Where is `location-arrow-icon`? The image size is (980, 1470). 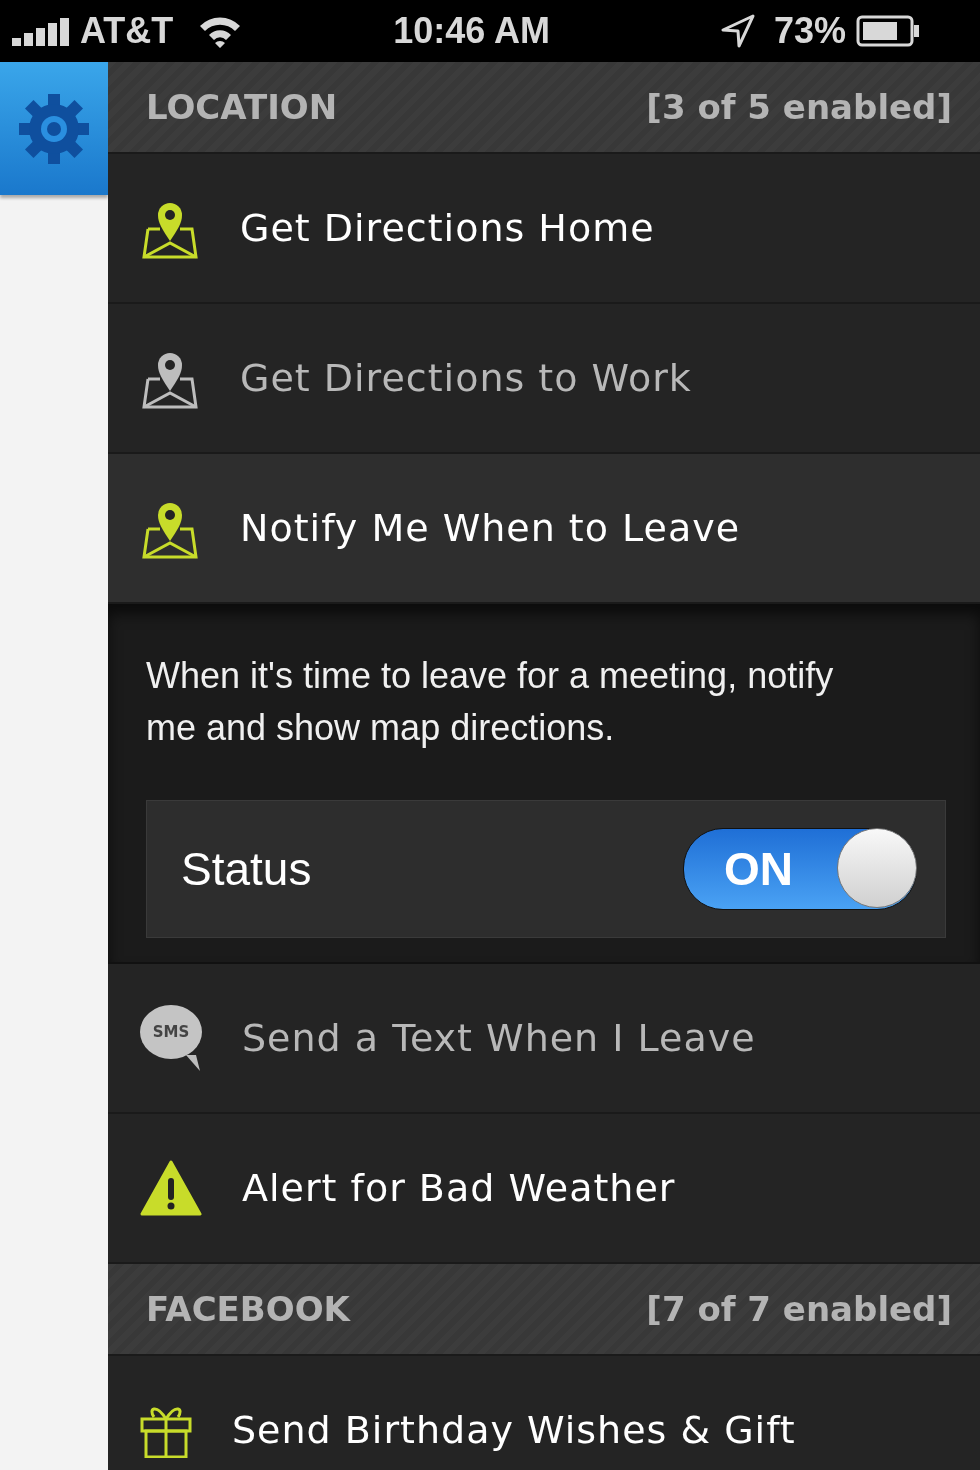 location-arrow-icon is located at coordinates (738, 31).